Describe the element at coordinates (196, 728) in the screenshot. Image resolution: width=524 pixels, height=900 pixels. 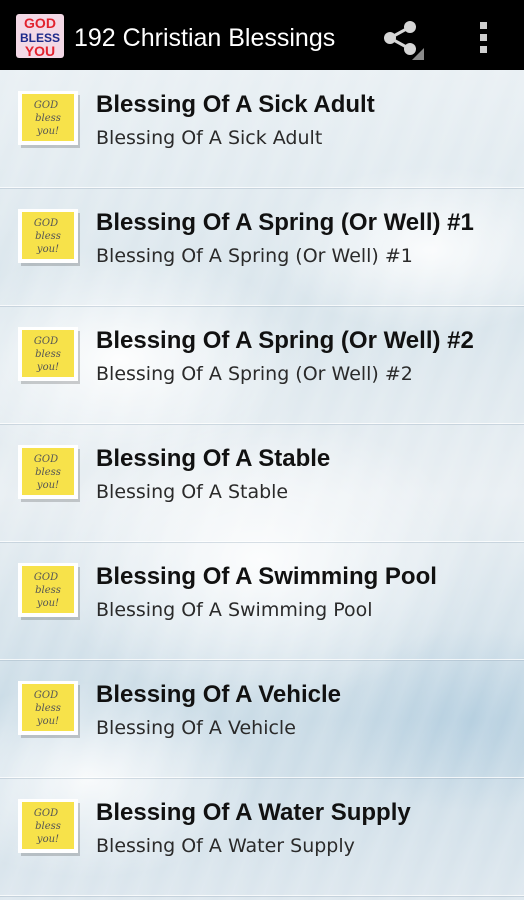
I see `item-subtitle: Blessing Of A Vehicle` at that location.